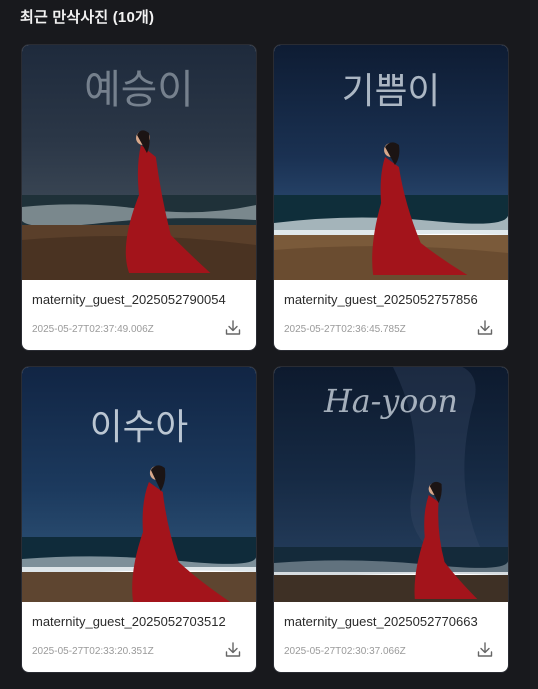 The image size is (538, 689). Describe the element at coordinates (139, 427) in the screenshot. I see `sky-text: 이수아` at that location.